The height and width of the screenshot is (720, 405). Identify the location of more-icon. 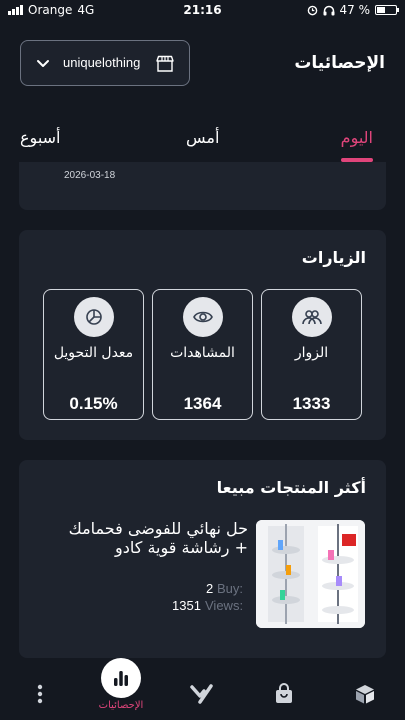
(40, 694).